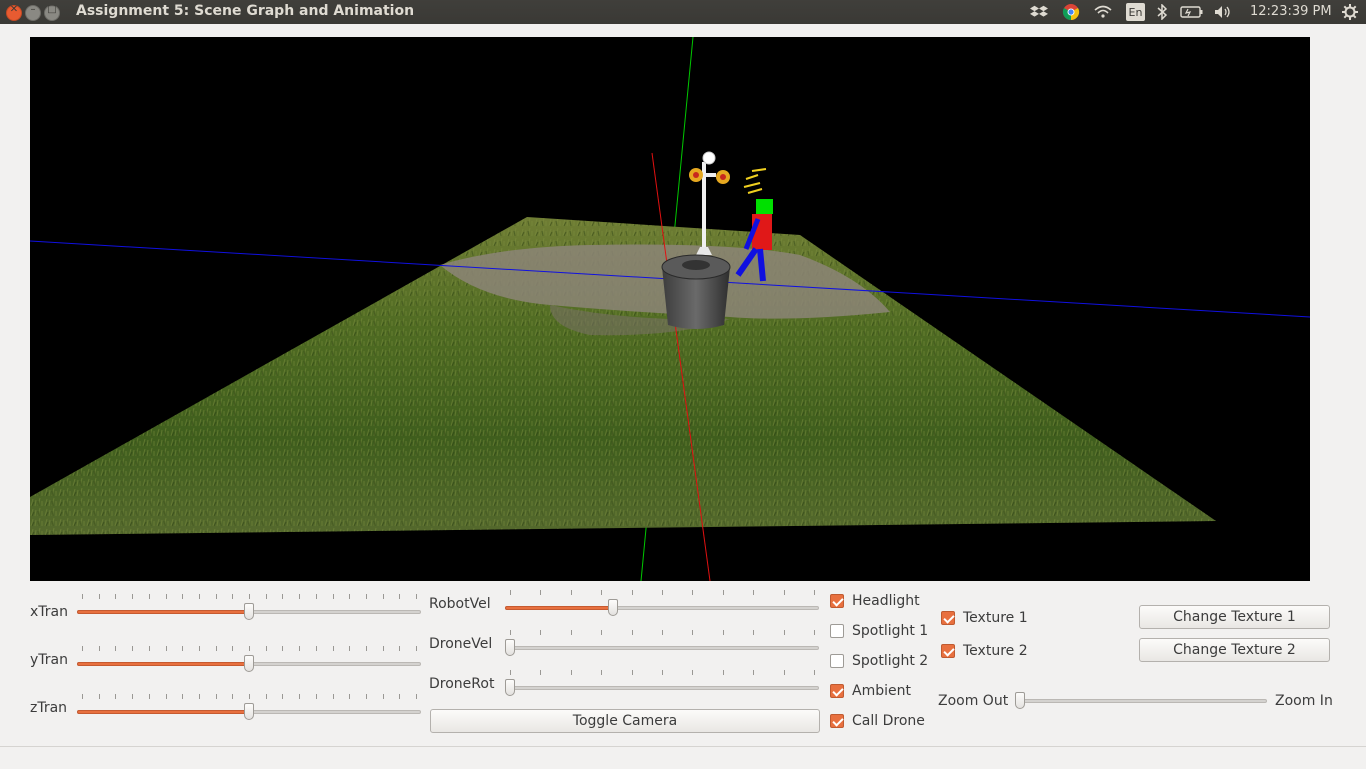  What do you see at coordinates (249, 648) in the screenshot?
I see `ytran-ticks` at bounding box center [249, 648].